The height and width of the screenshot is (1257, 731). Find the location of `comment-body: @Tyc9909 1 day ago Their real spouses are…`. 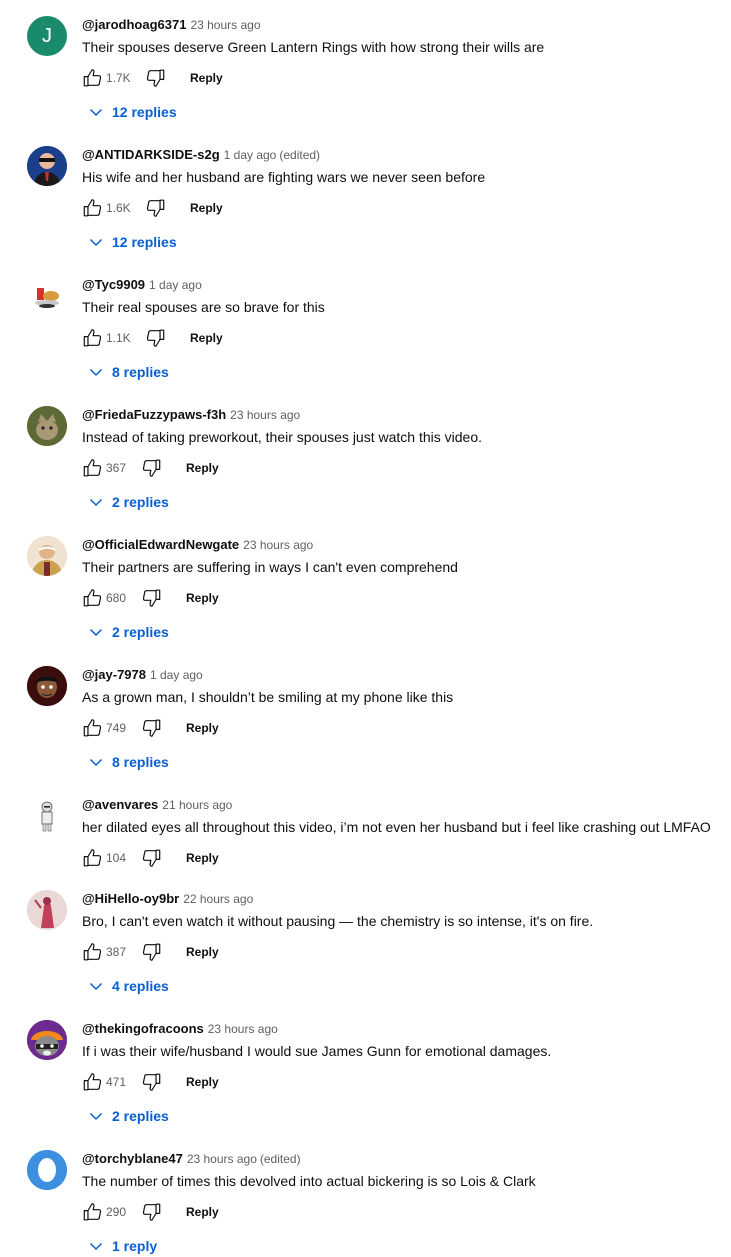

comment-body: @Tyc9909 1 day ago Their real spouses are… is located at coordinates (401, 314).